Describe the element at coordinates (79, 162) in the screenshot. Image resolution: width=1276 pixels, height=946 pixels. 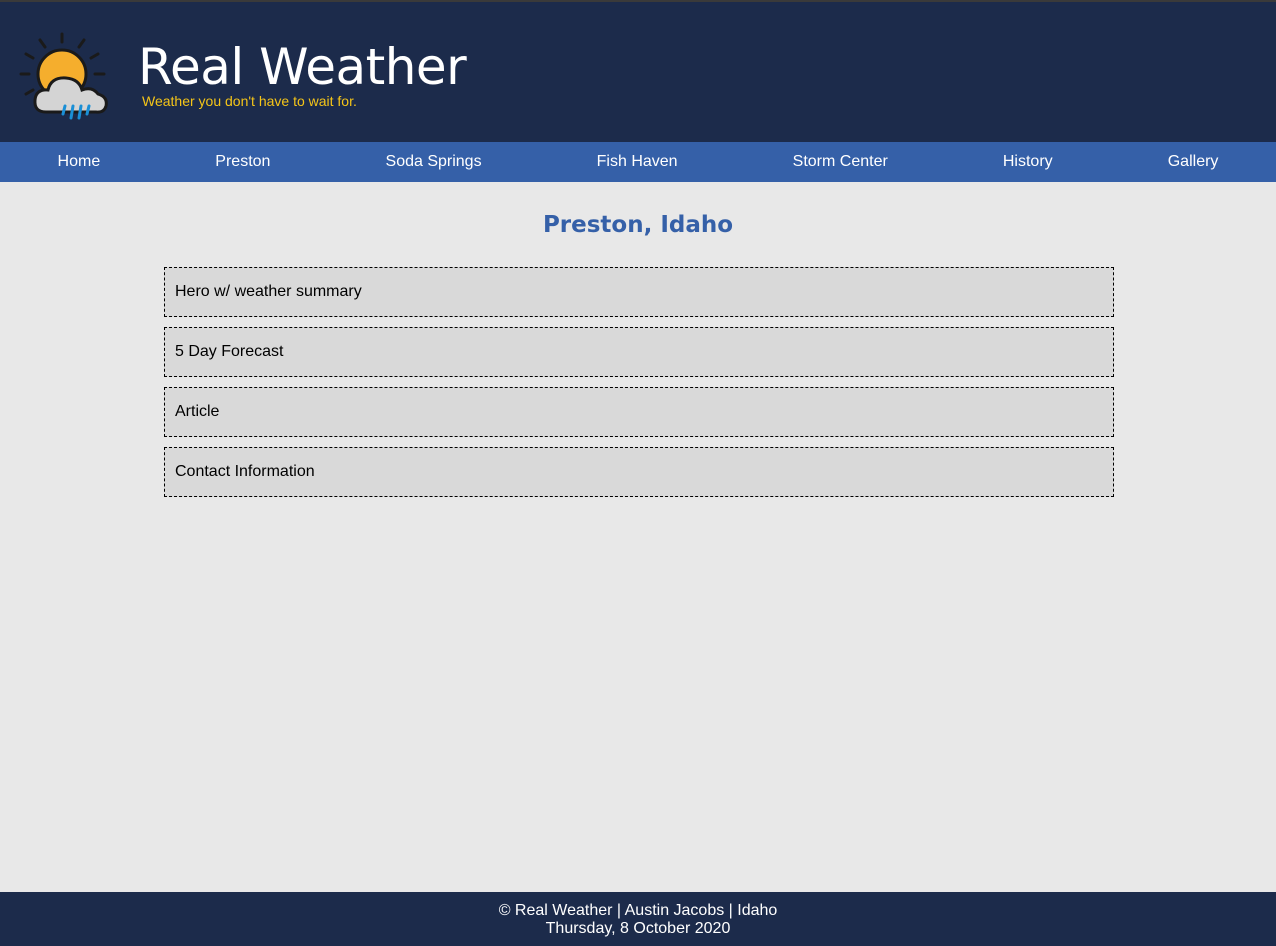
I see `nav-item-home: Home` at that location.